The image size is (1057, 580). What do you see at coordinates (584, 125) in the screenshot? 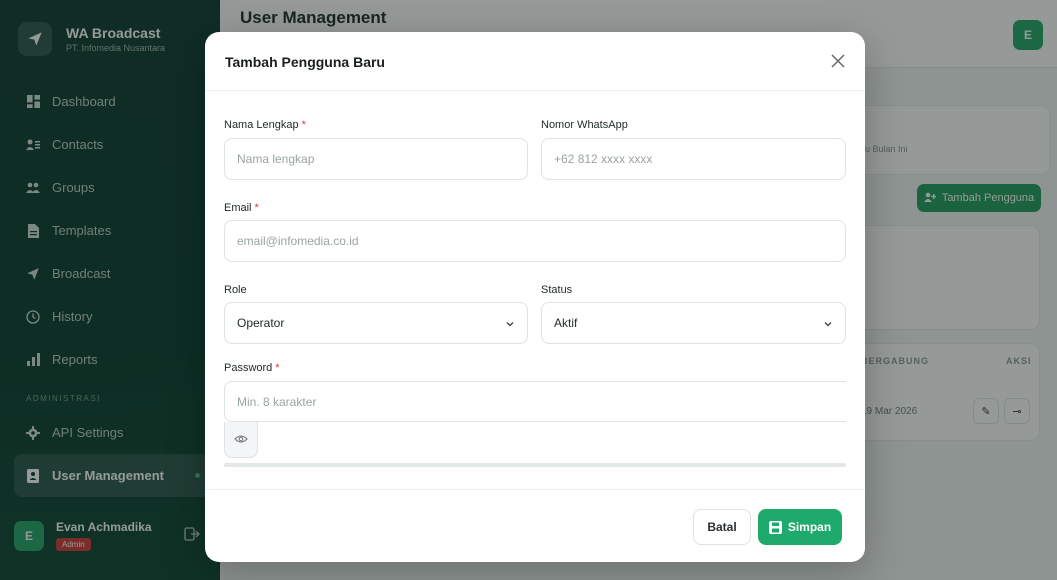
I see `whatsapp-label: Nomor WhatsApp` at bounding box center [584, 125].